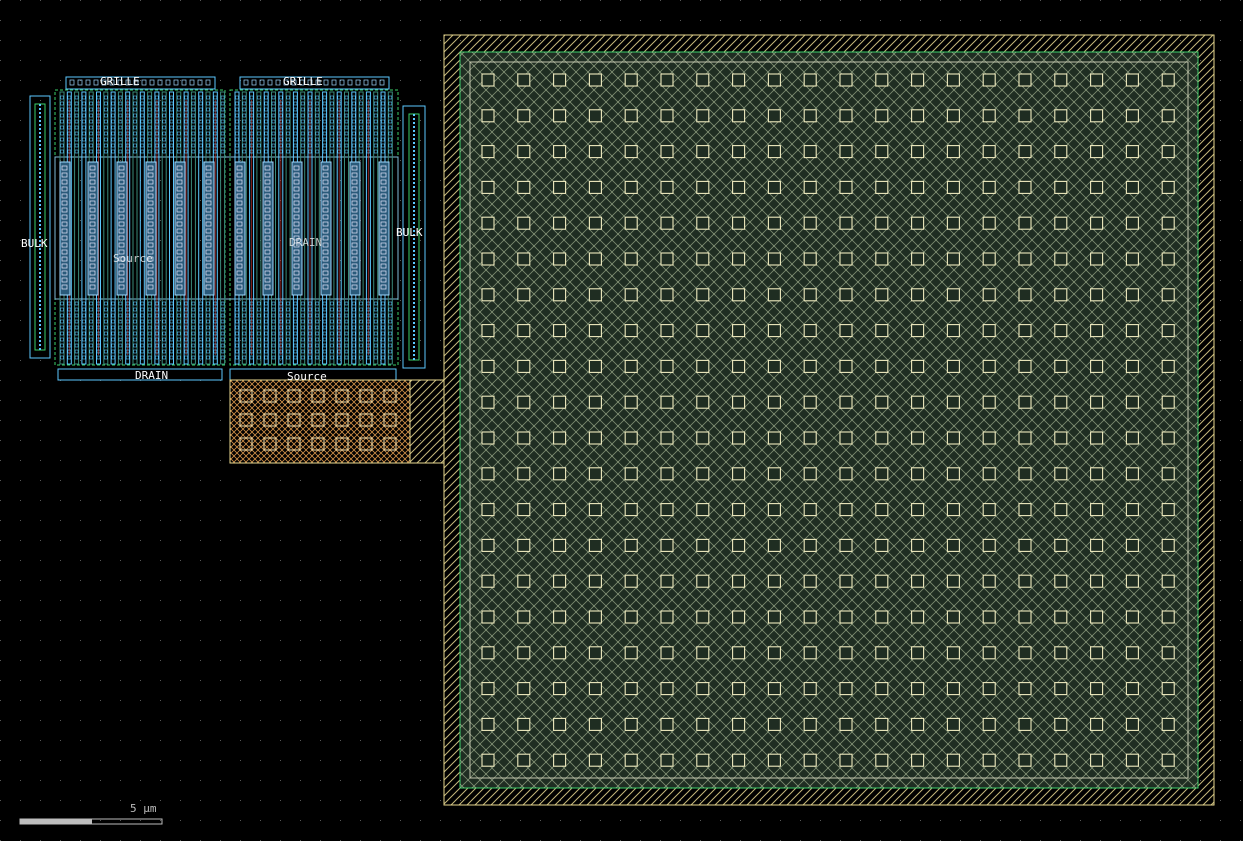  Describe the element at coordinates (320, 421) in the screenshot. I see `source-connector-block` at that location.